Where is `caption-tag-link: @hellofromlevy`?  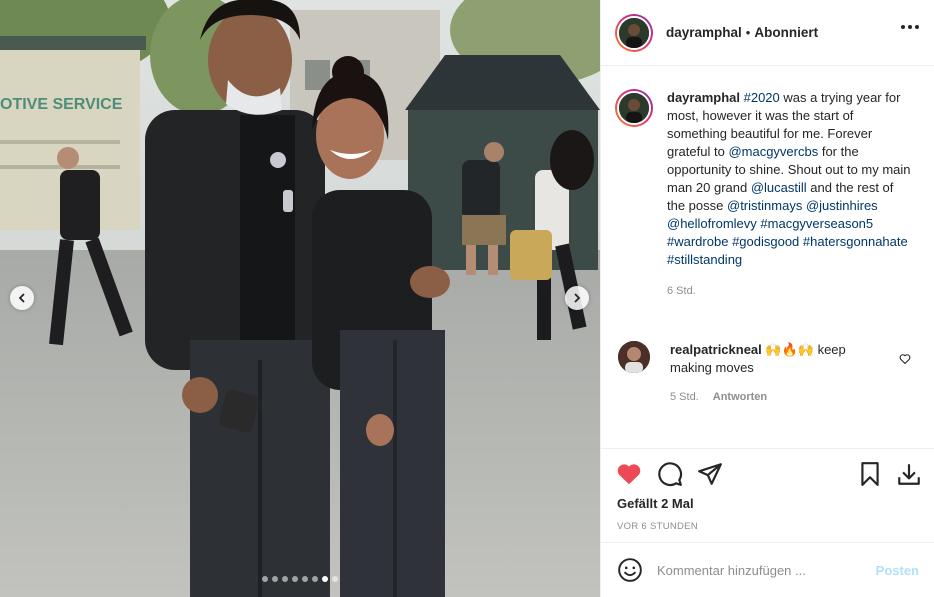 caption-tag-link: @hellofromlevy is located at coordinates (712, 223).